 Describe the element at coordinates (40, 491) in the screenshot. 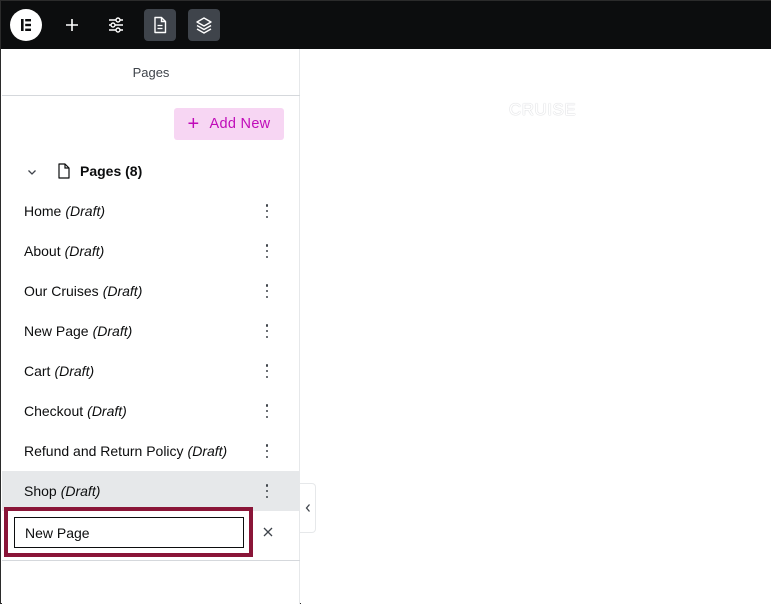

I see `page-title: Shop` at that location.